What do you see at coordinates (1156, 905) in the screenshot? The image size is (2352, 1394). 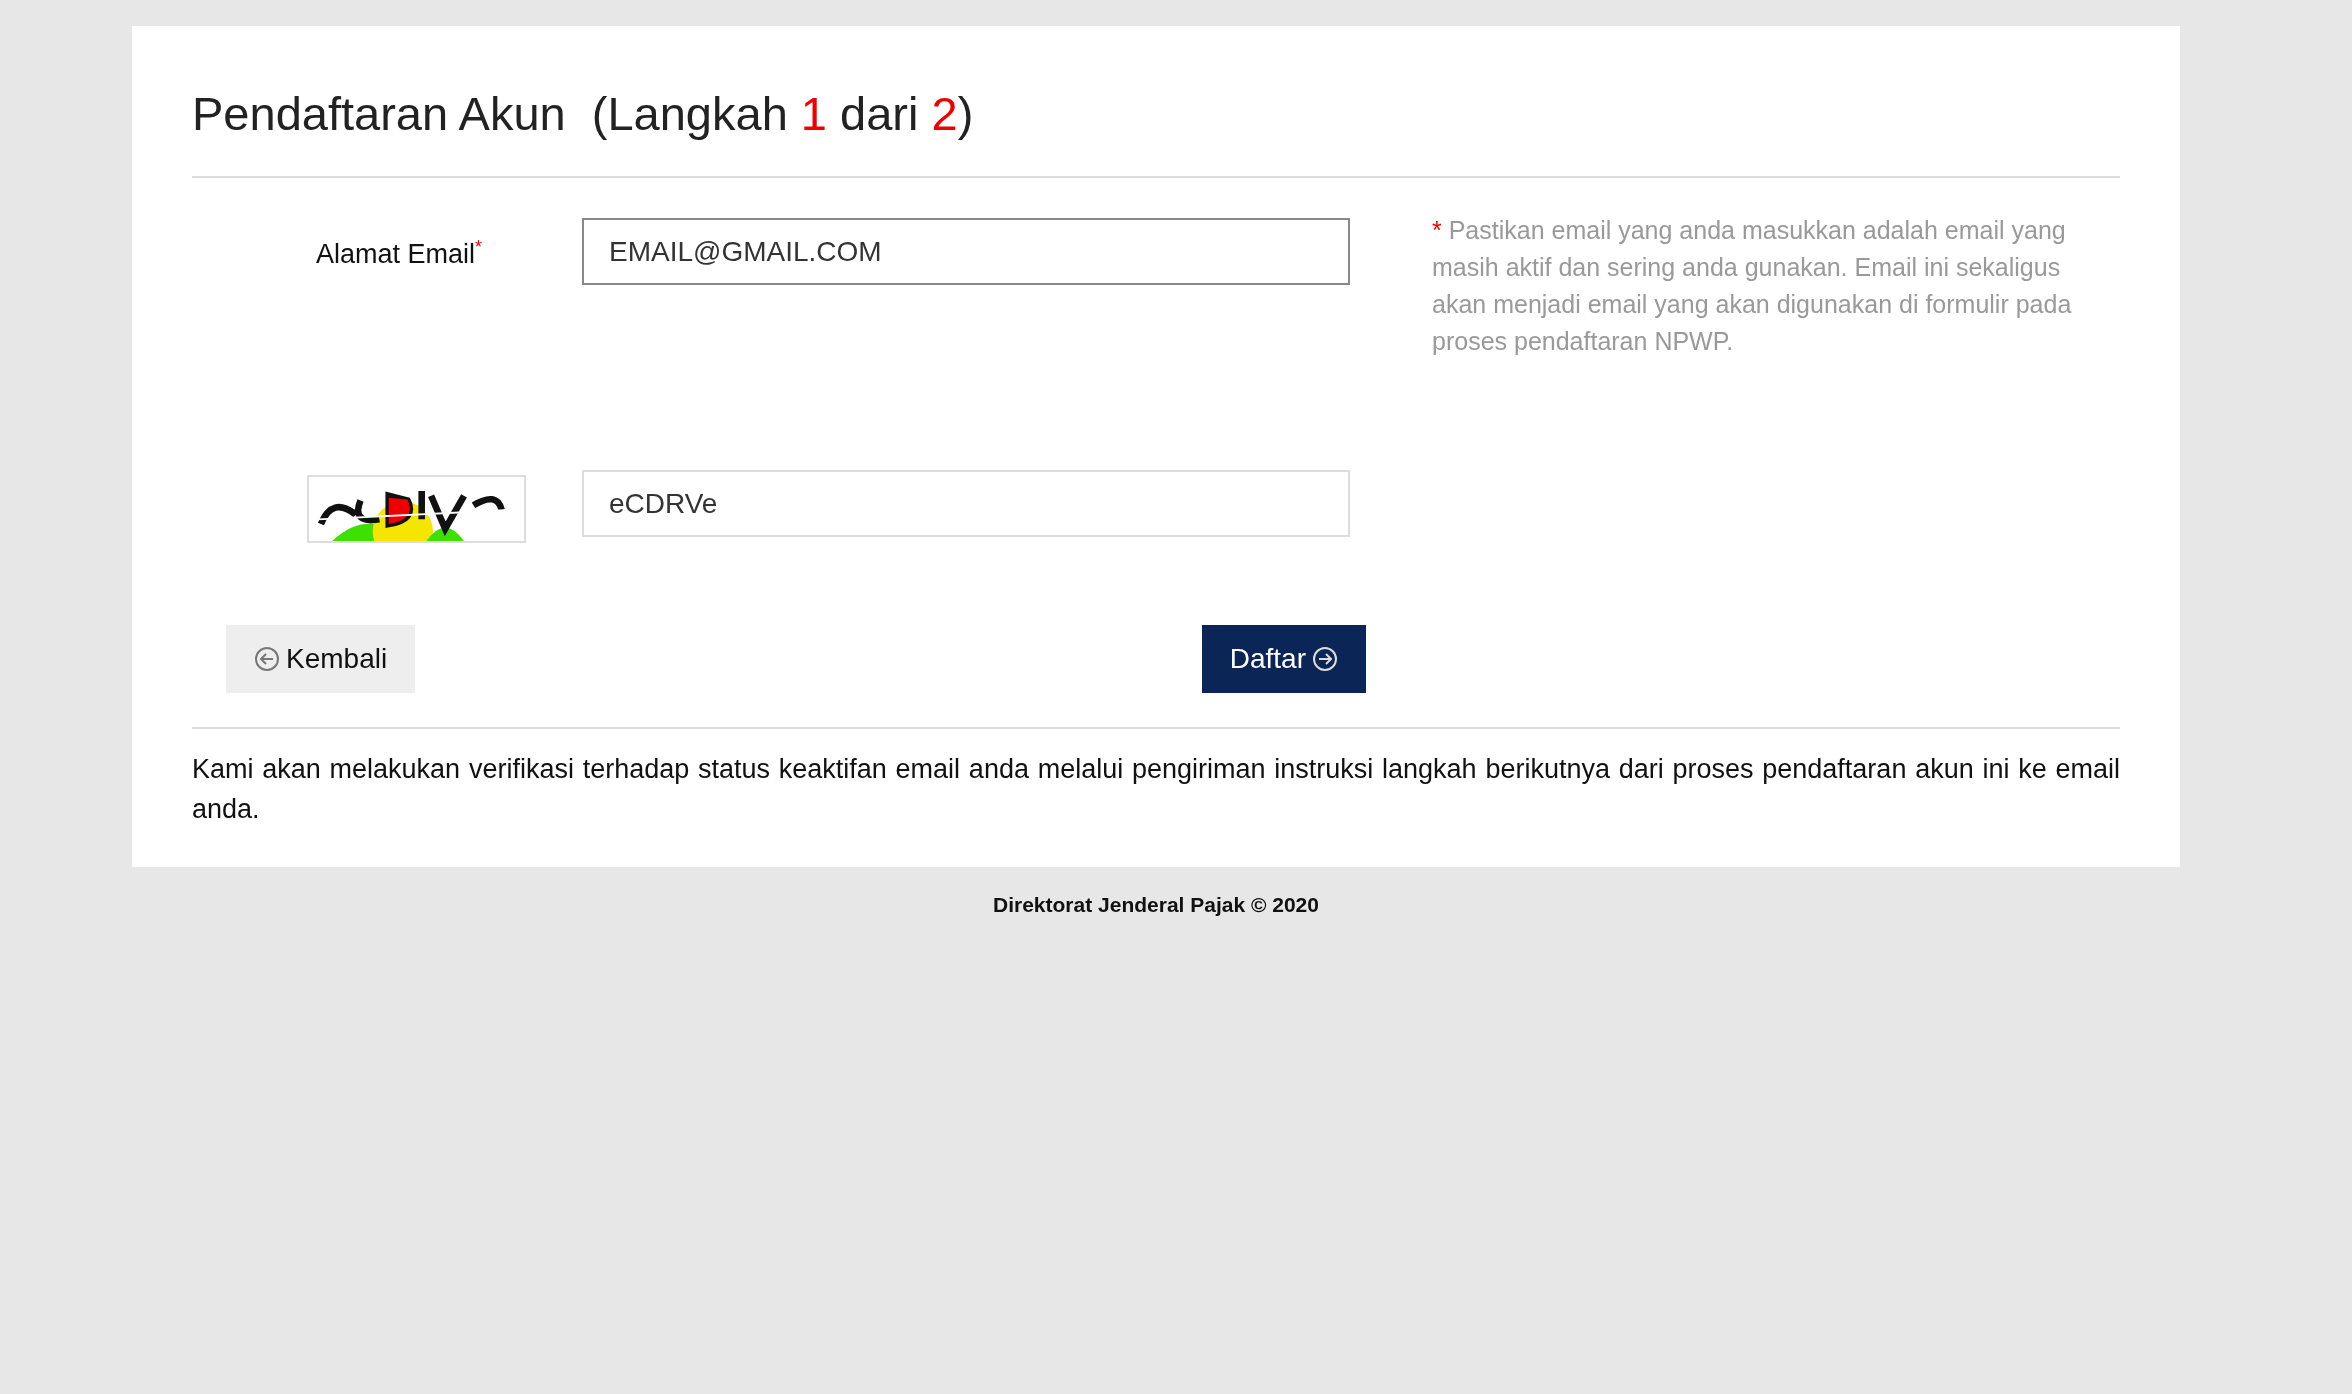 I see `footer-text: Direktorat Jenderal Pajak © 2020` at bounding box center [1156, 905].